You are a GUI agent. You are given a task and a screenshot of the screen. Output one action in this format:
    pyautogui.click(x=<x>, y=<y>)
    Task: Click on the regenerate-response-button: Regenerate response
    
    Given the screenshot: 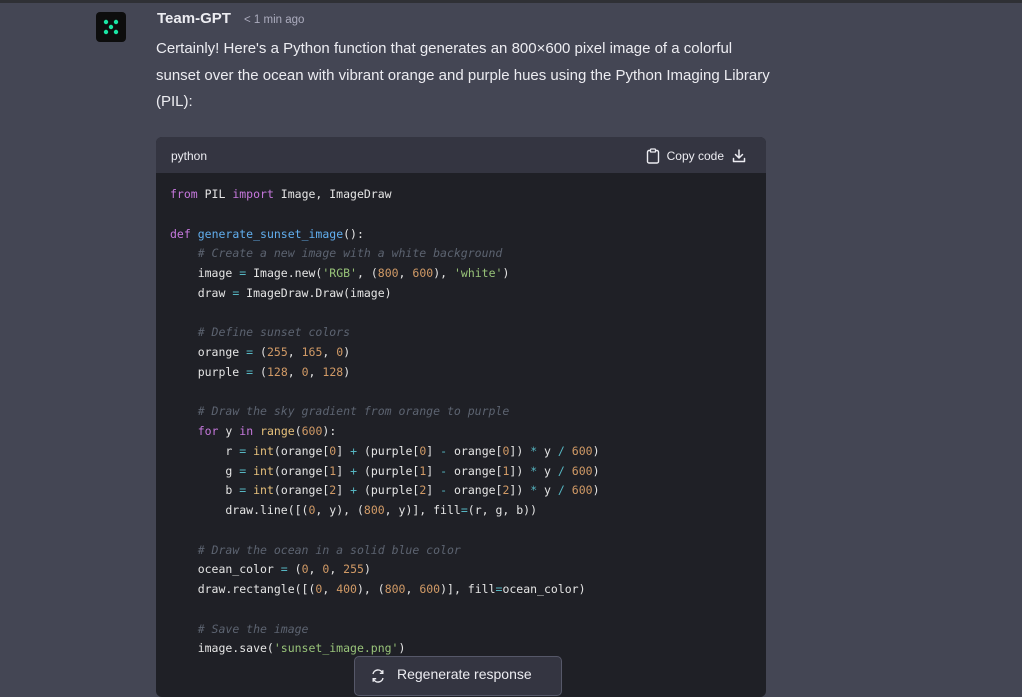 What is the action you would take?
    pyautogui.click(x=458, y=676)
    